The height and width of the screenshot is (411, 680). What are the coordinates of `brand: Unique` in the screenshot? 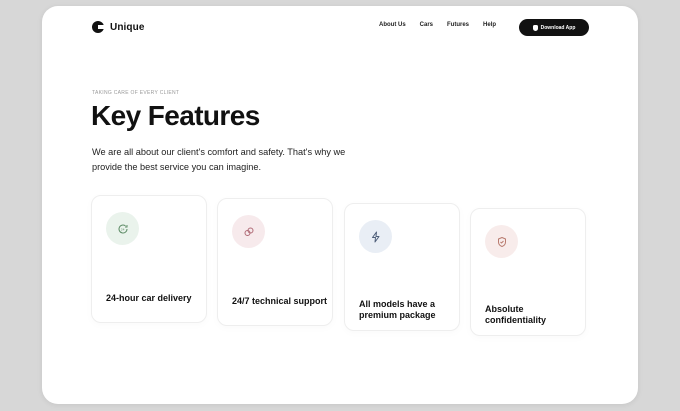 It's located at (118, 27).